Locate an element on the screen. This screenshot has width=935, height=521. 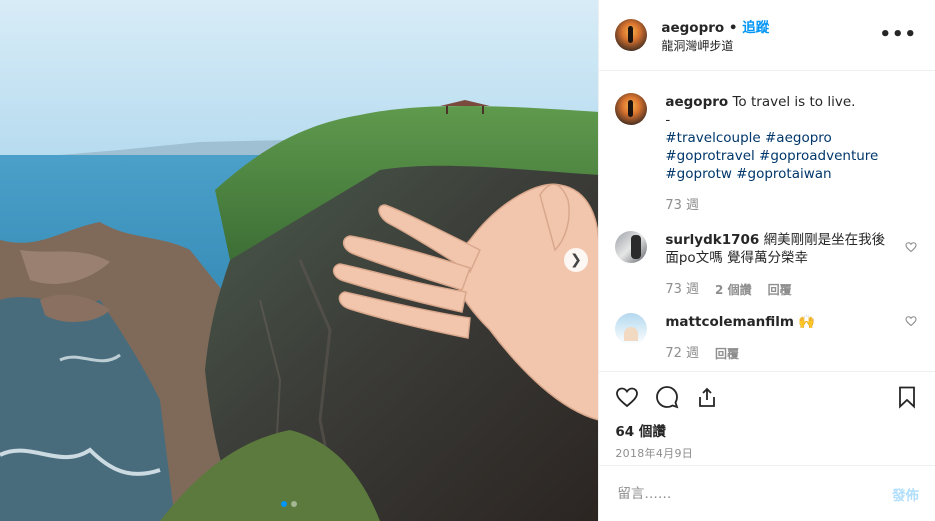
carousel-next-button: ❯ is located at coordinates (576, 260).